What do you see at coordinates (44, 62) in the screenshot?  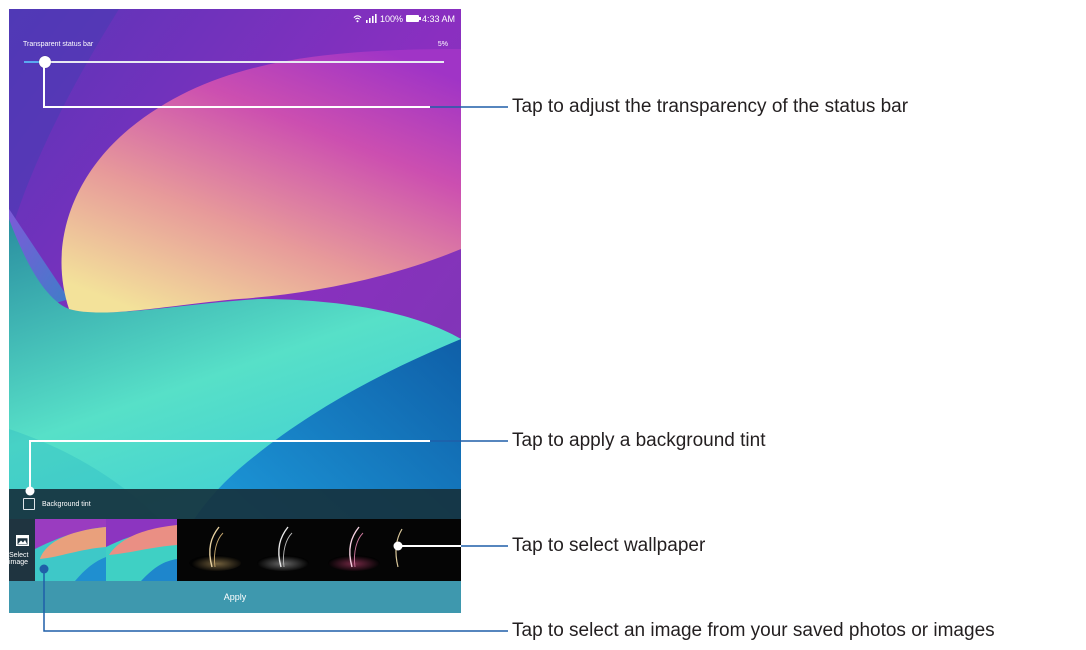 I see `callout-dot-transparency` at bounding box center [44, 62].